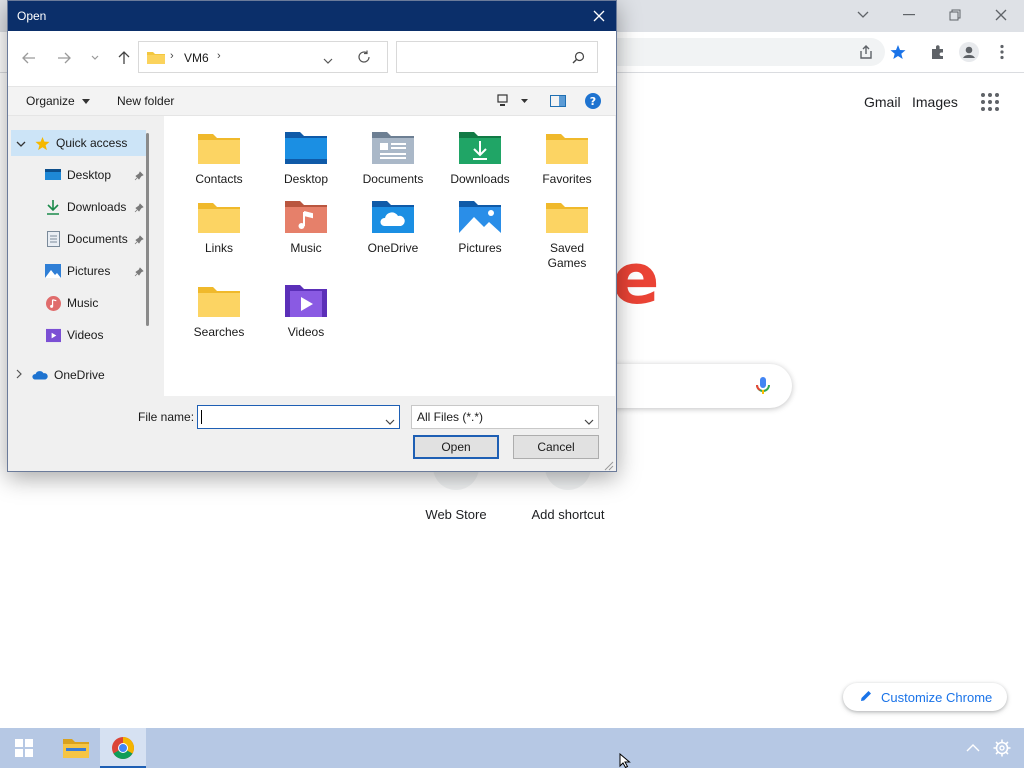 This screenshot has height=771, width=1024. Describe the element at coordinates (145, 101) in the screenshot. I see `new-folder-button: New folder` at that location.